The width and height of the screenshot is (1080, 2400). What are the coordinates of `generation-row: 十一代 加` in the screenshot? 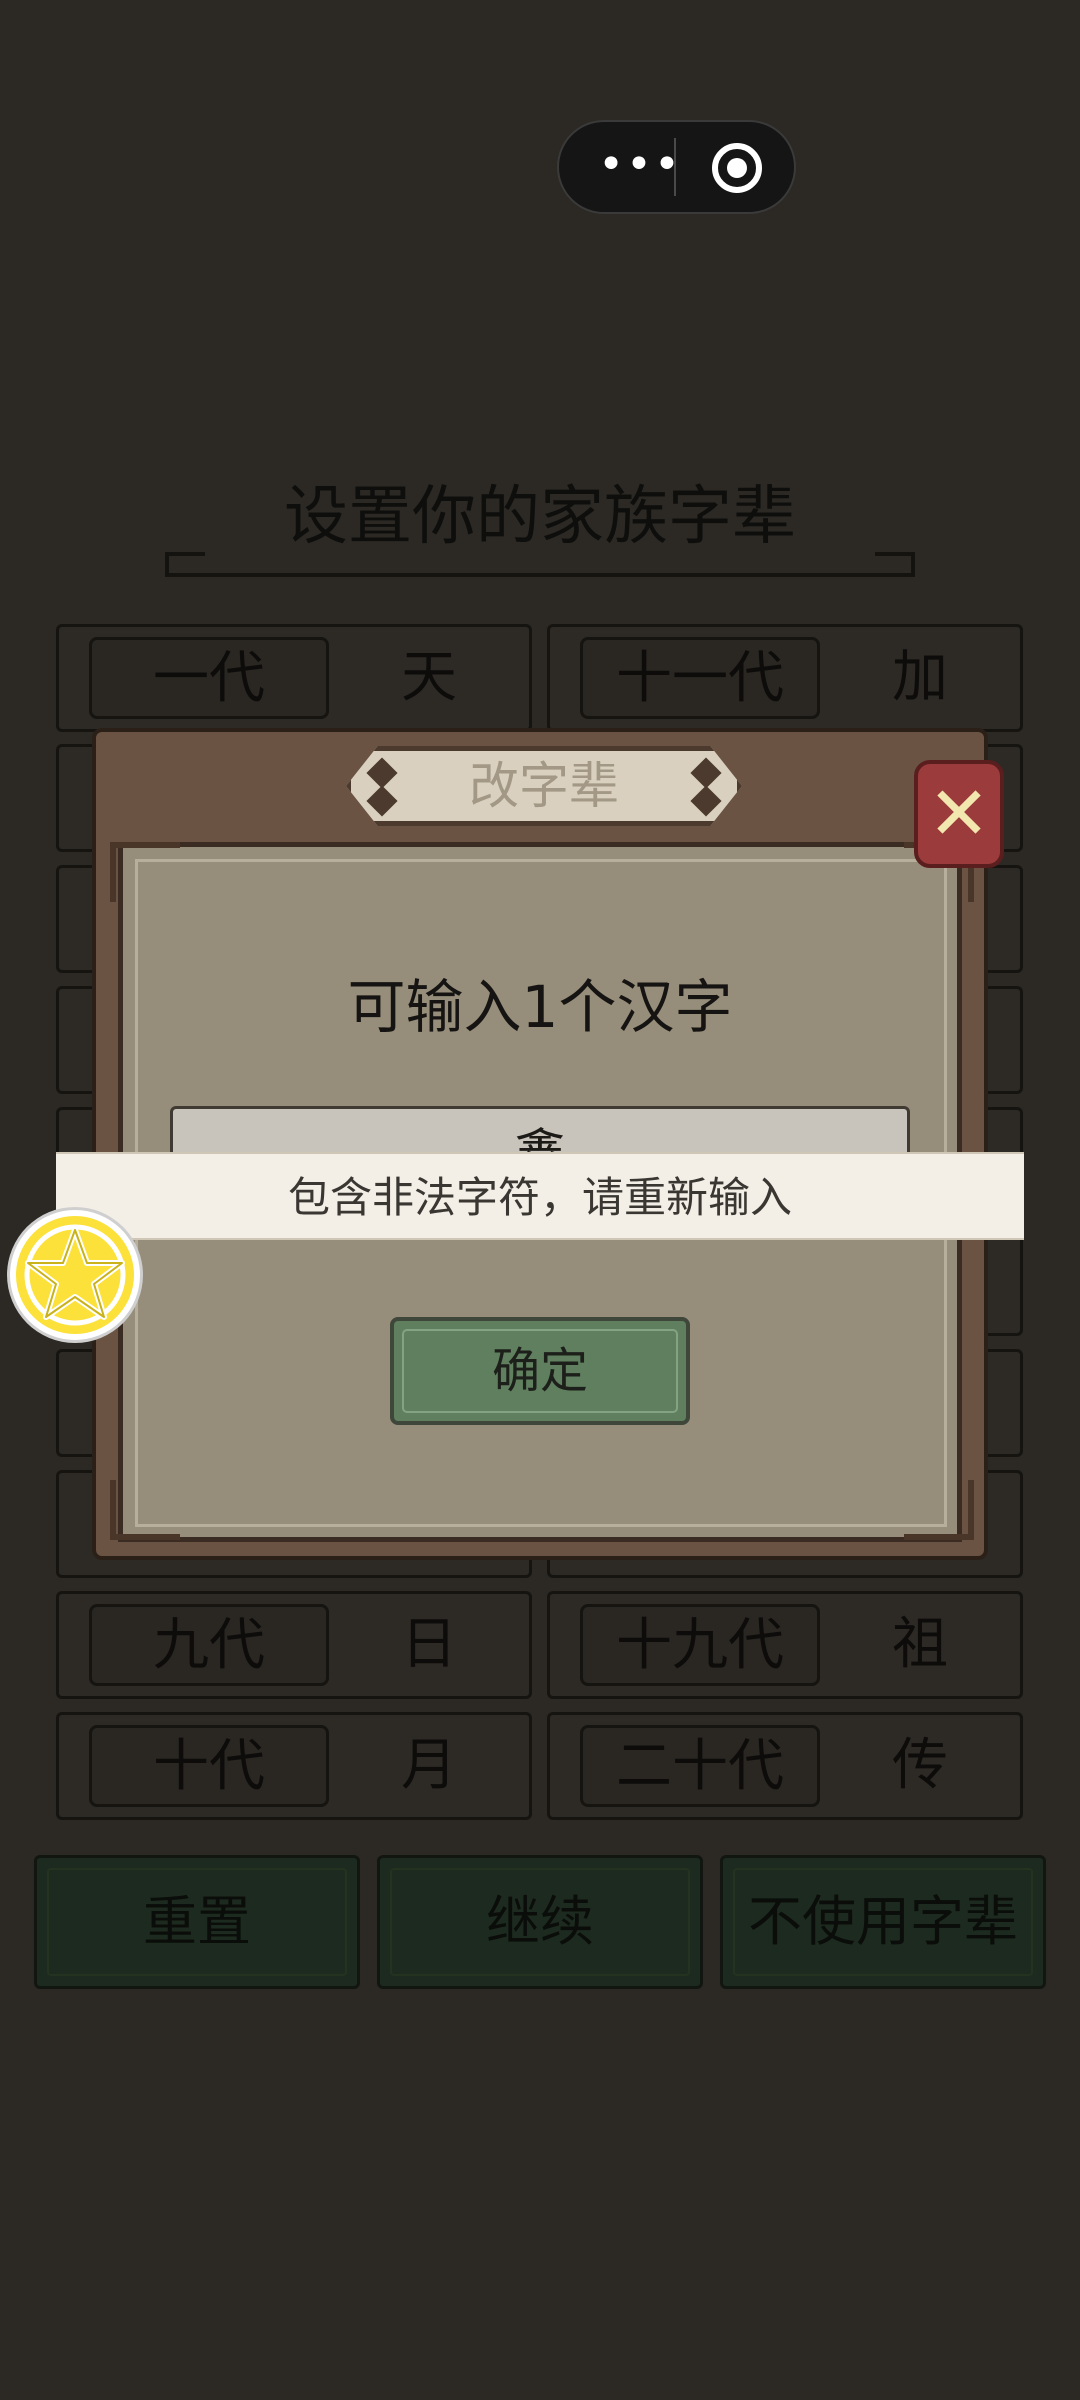 It's located at (785, 678).